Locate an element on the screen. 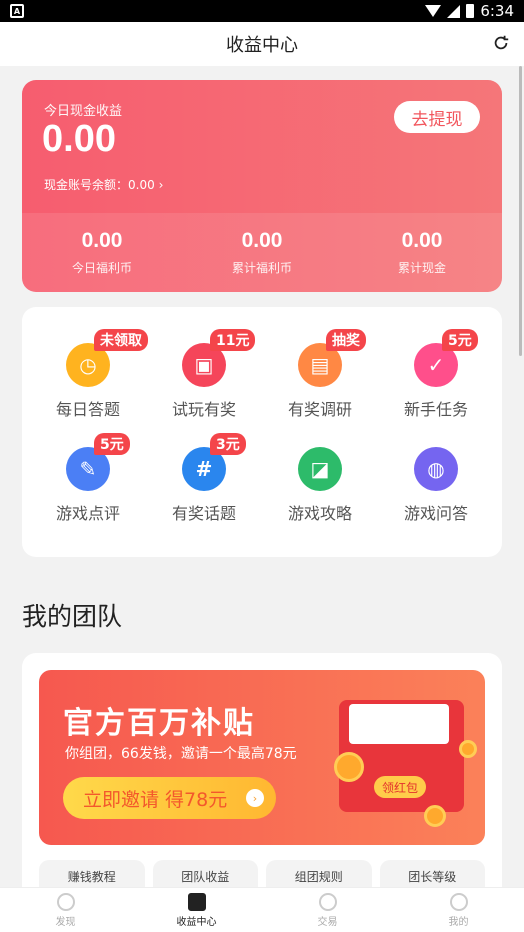  wifi-icon is located at coordinates (433, 11).